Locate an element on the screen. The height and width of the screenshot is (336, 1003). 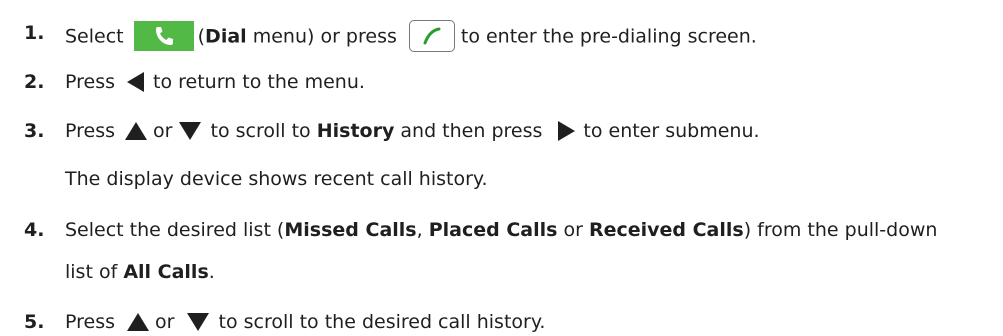
step-3-number: 3. is located at coordinates (34, 131).